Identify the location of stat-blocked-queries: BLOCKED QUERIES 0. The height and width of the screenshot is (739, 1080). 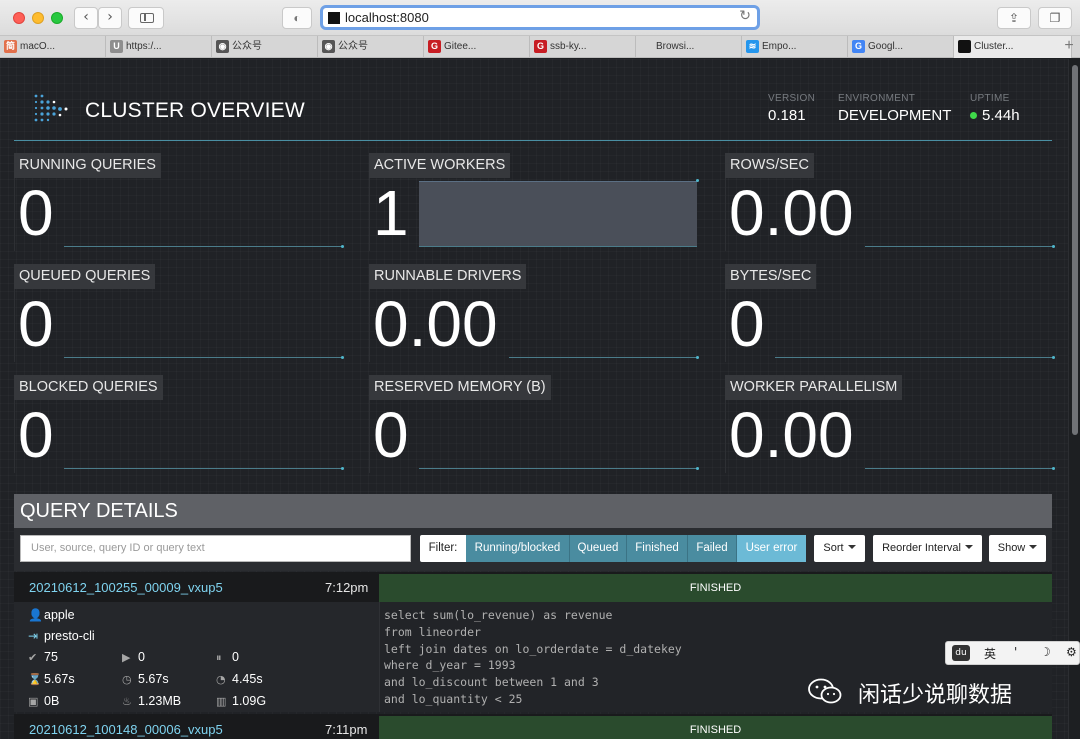
(179, 424).